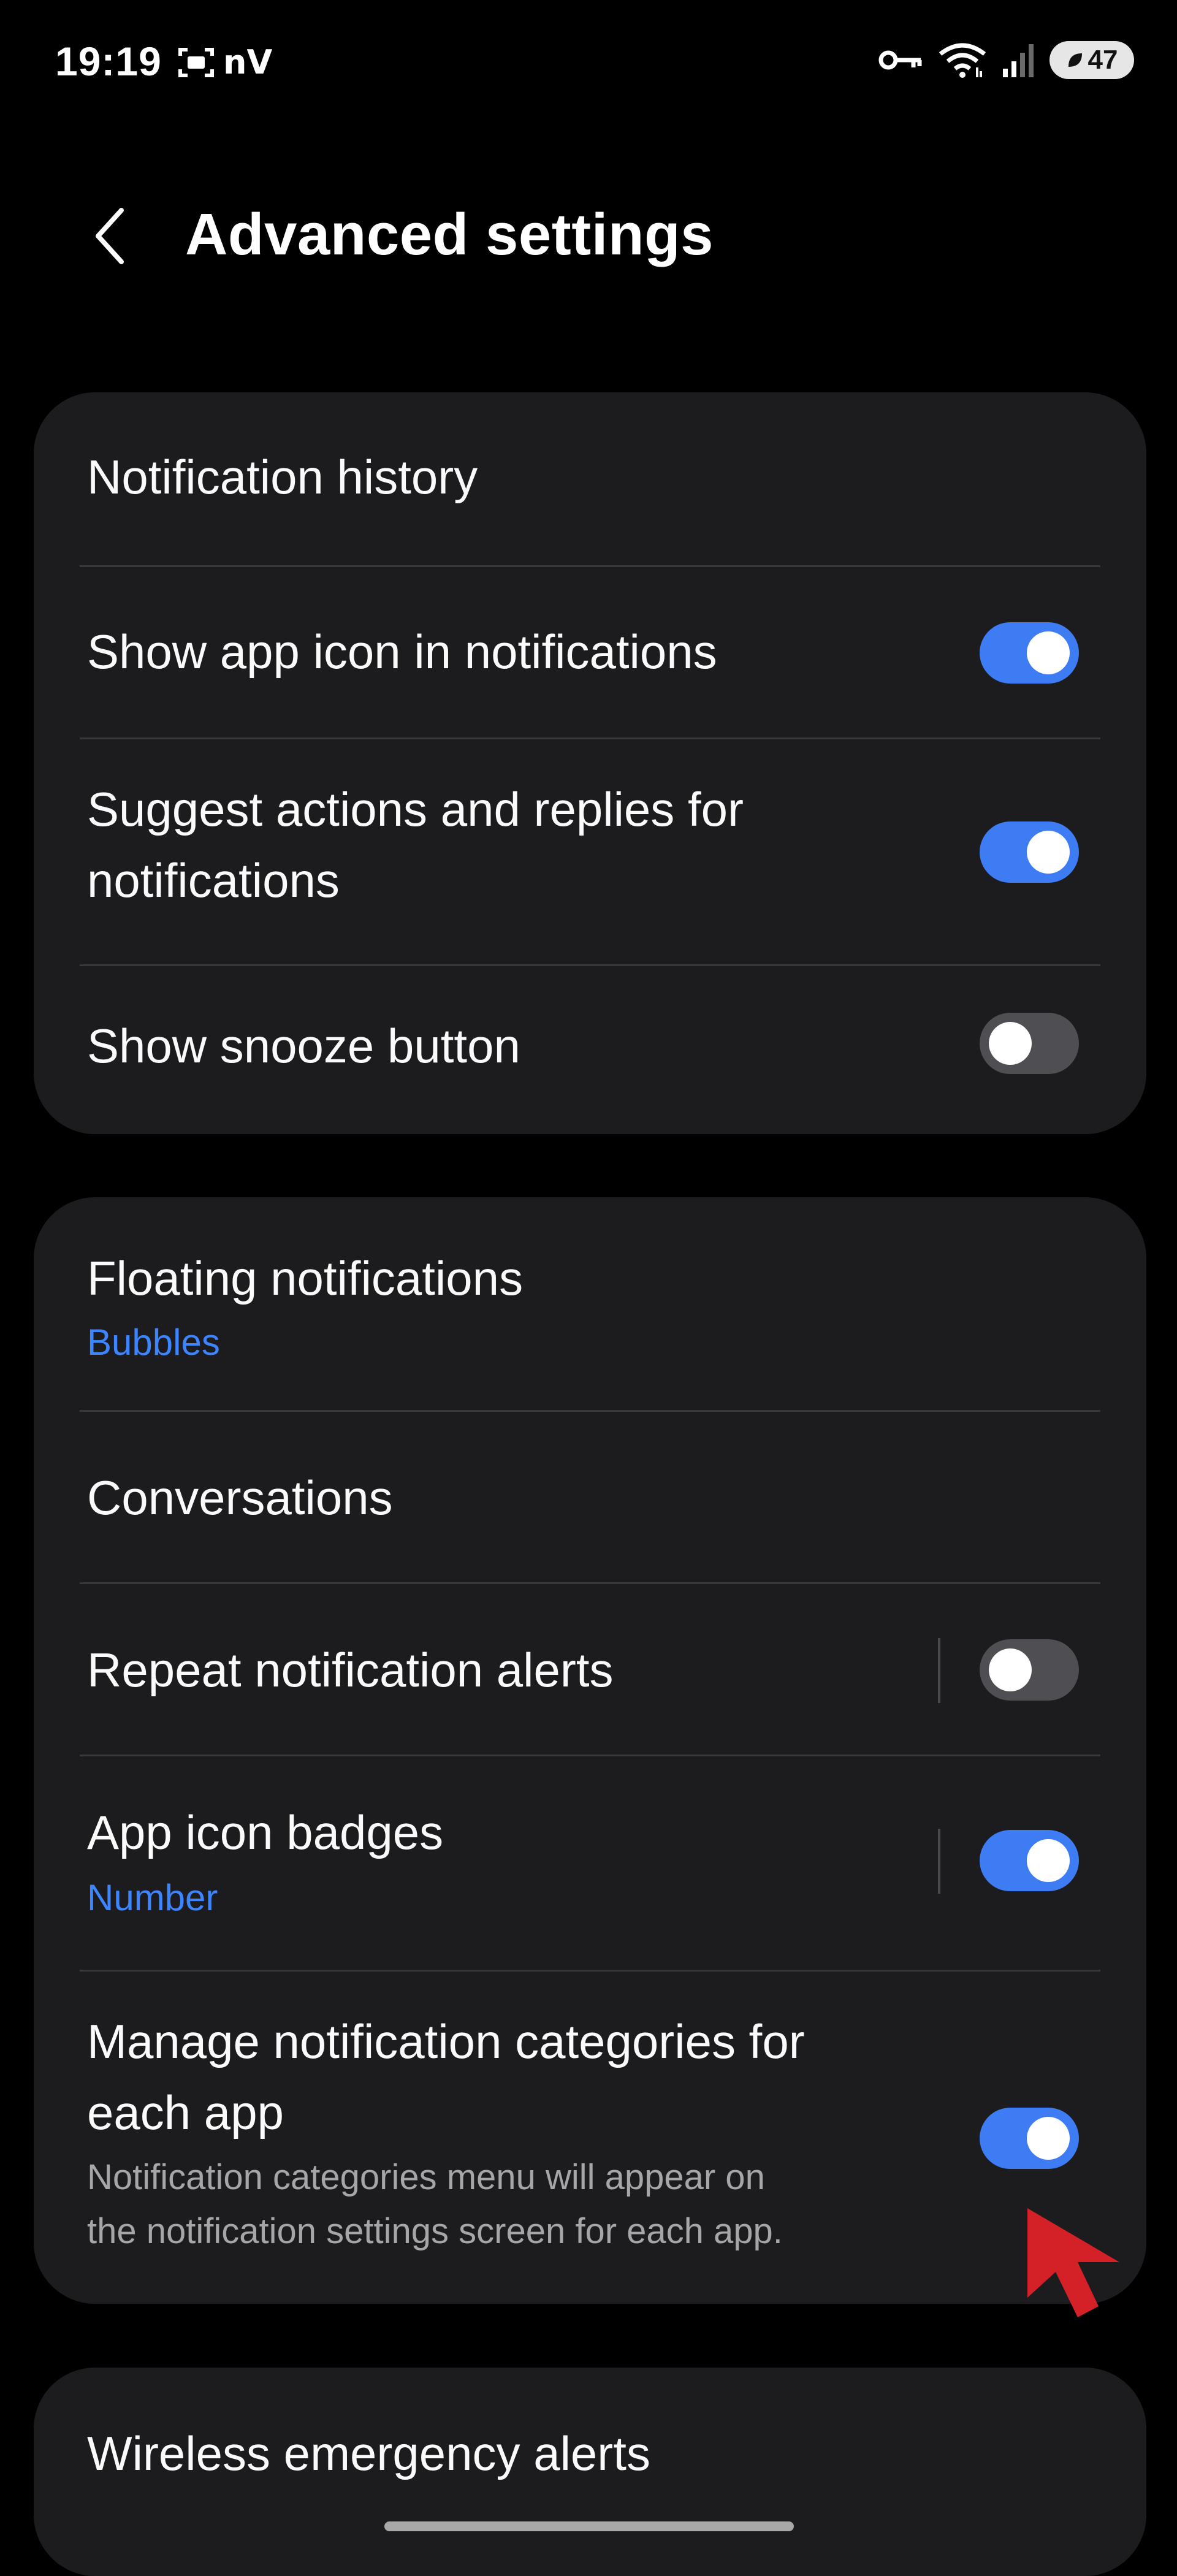  Describe the element at coordinates (590, 1050) in the screenshot. I see `snooze-button-row: Show snooze button` at that location.